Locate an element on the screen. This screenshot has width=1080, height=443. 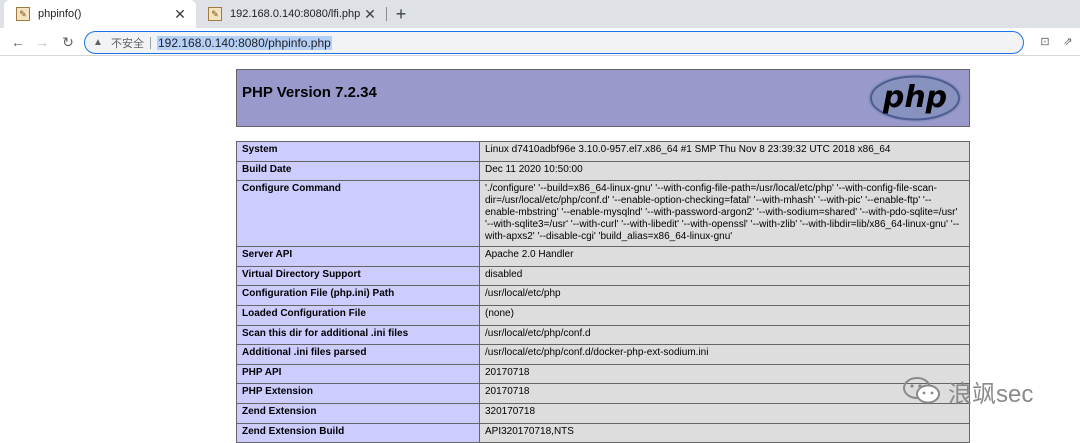
table-row: Zend Extension Build API320170718,NTS is located at coordinates (603, 432).